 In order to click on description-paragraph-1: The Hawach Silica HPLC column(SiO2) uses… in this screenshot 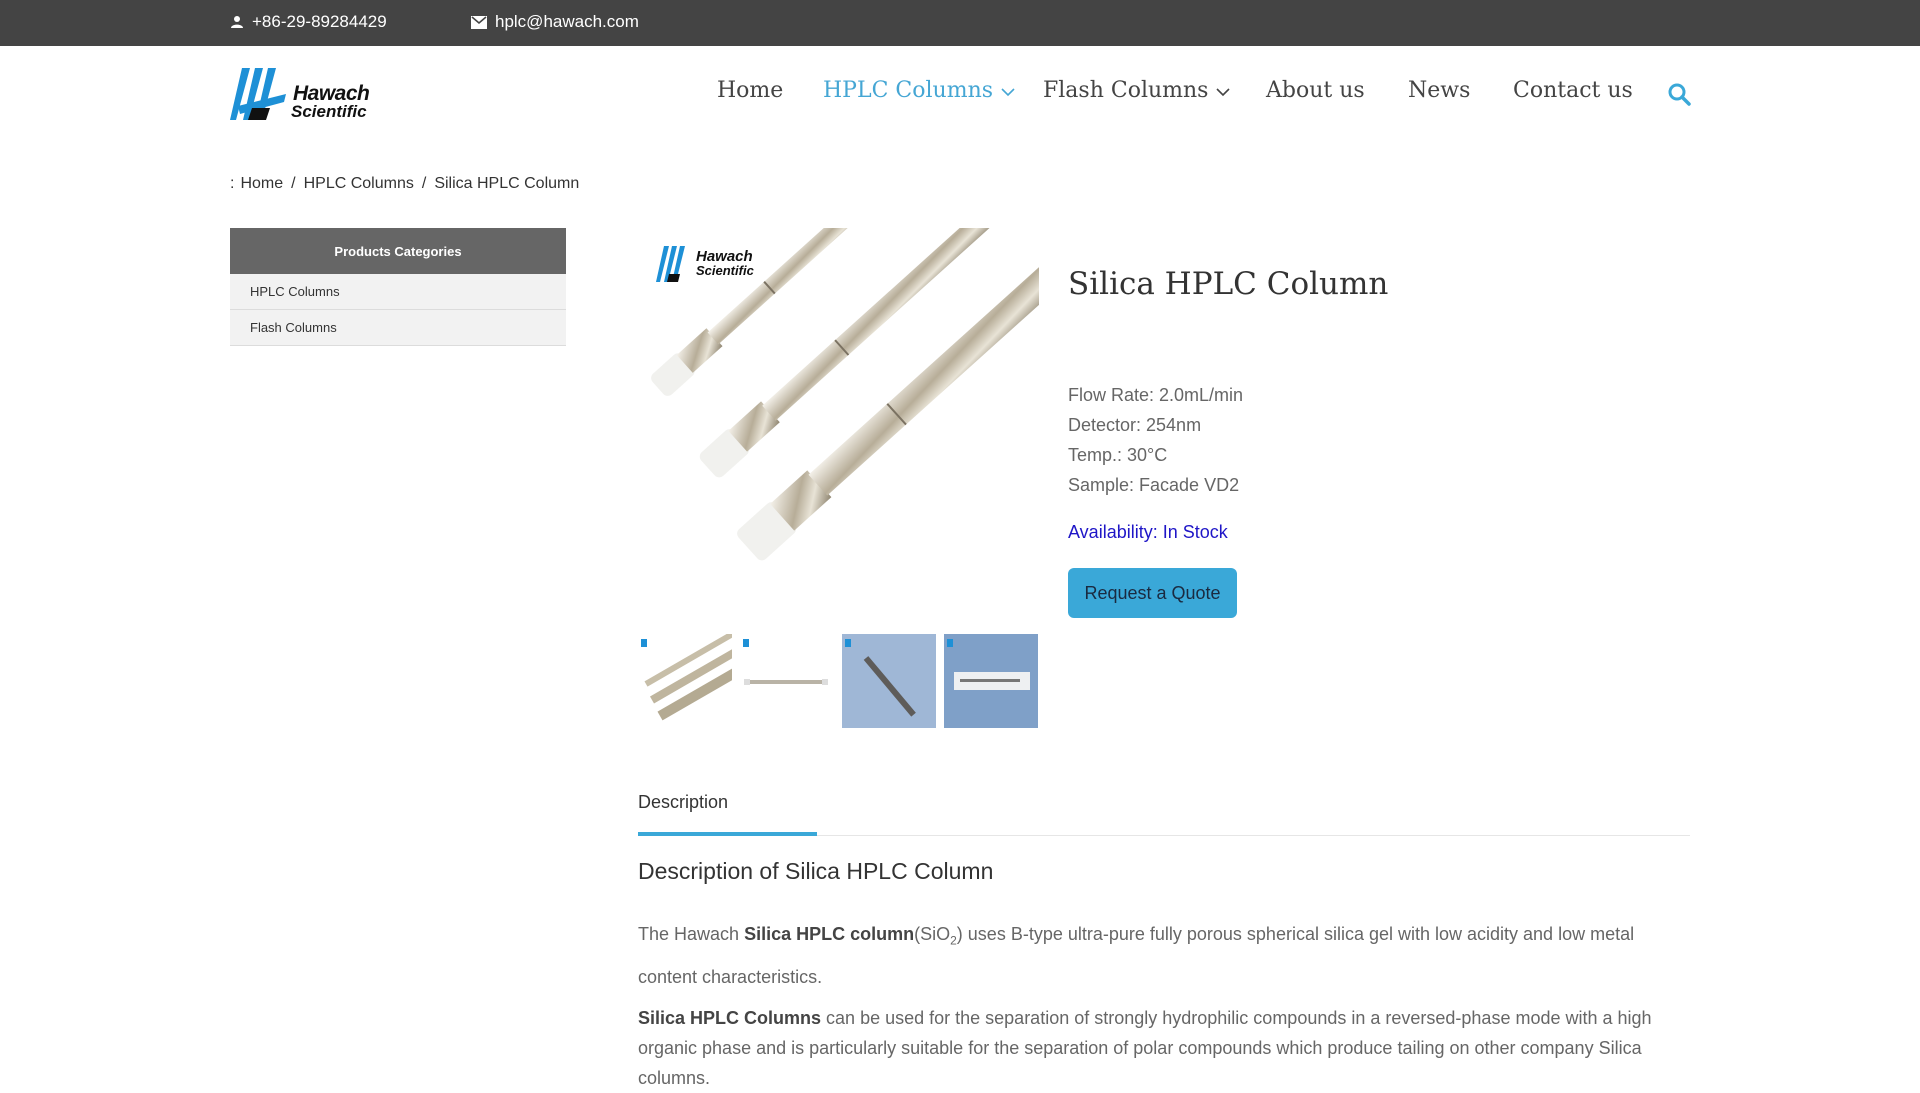, I will do `click(1136, 955)`.